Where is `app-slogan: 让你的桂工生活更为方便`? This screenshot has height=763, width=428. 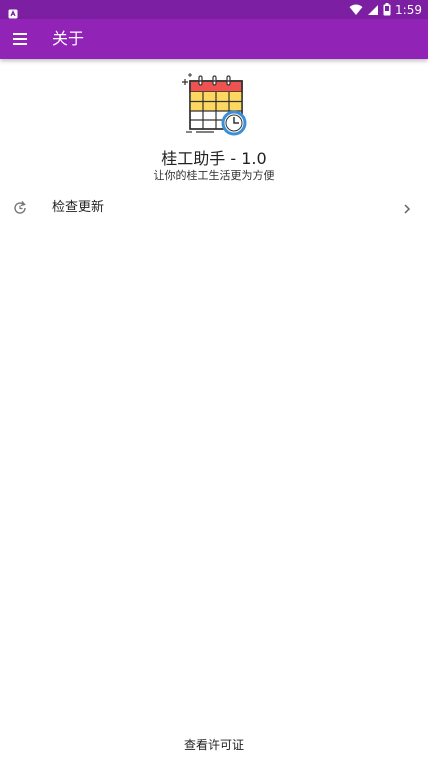
app-slogan: 让你的桂工生活更为方便 is located at coordinates (214, 175).